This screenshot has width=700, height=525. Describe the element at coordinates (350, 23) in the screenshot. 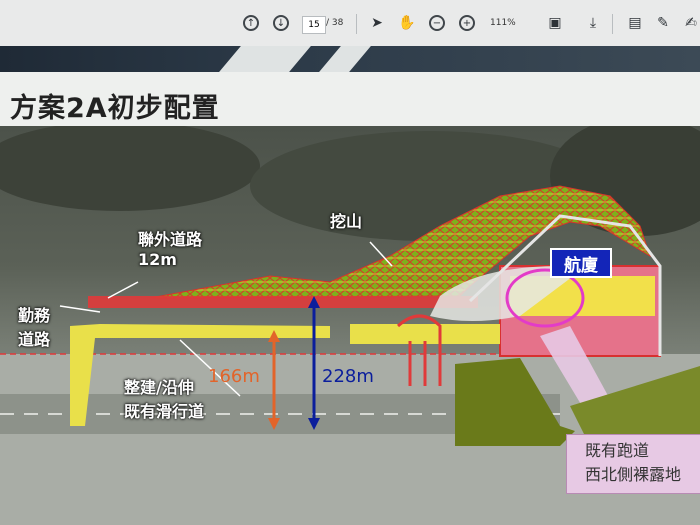

I see `pdf-toolbar: ↑ ↓ 15 / 38 ➤ ✋ − + 111% ▣ ⤓ ▤ ✎ ✍` at that location.